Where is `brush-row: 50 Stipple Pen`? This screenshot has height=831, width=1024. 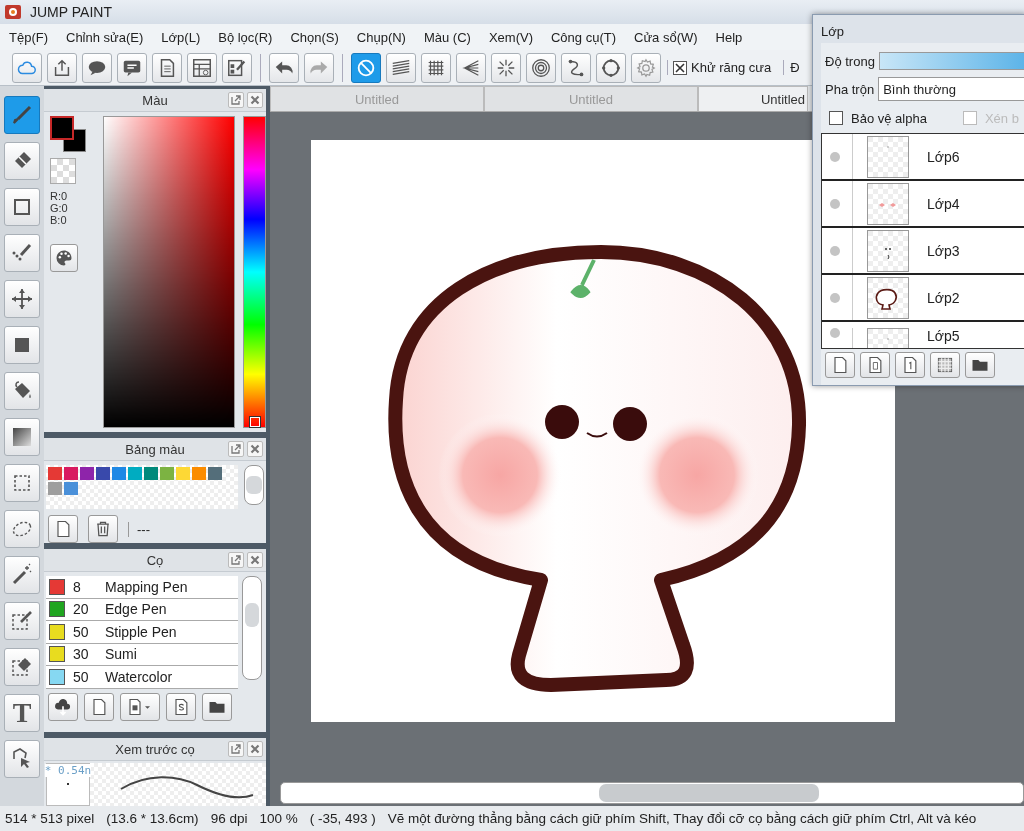
brush-row: 50 Stipple Pen is located at coordinates (142, 632).